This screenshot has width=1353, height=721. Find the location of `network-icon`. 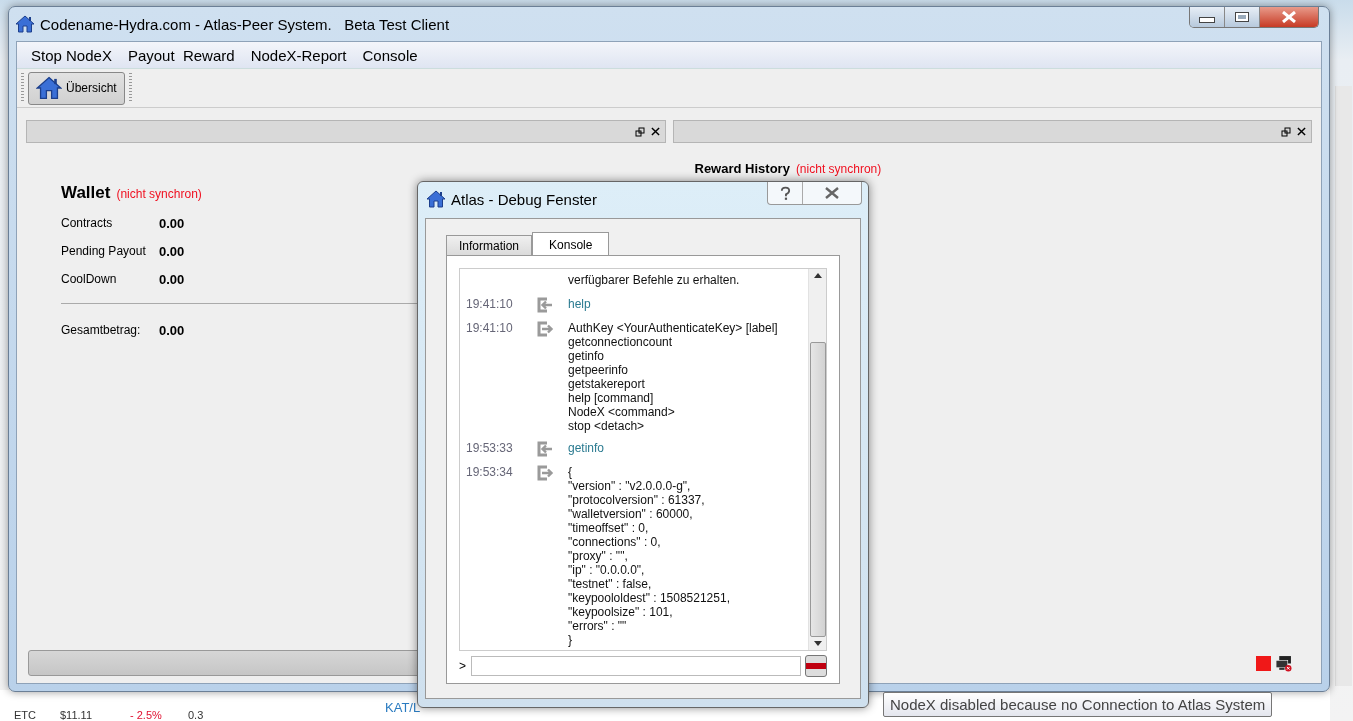

network-icon is located at coordinates (1283, 663).